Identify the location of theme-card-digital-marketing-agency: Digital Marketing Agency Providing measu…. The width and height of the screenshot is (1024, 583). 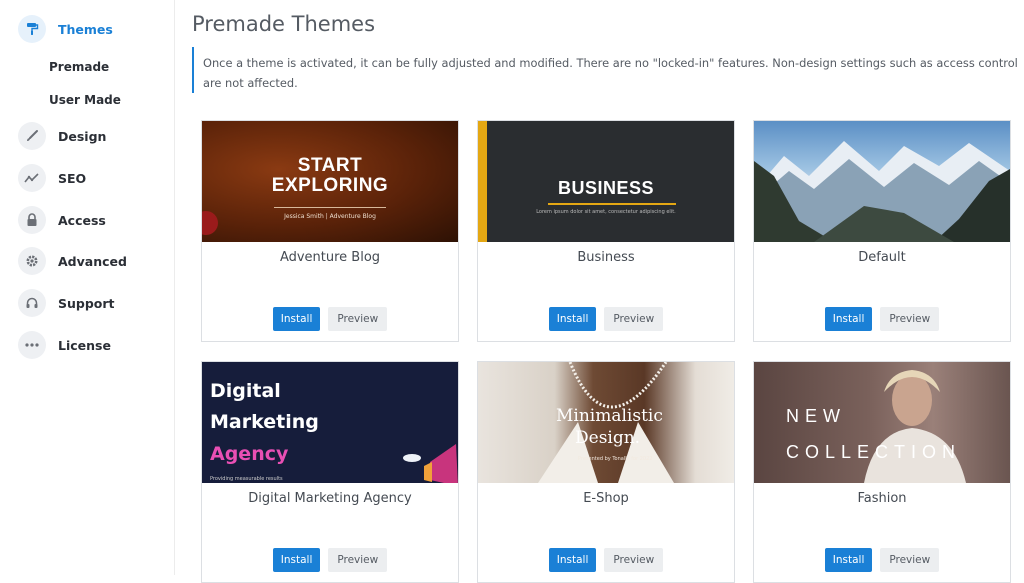
(330, 472).